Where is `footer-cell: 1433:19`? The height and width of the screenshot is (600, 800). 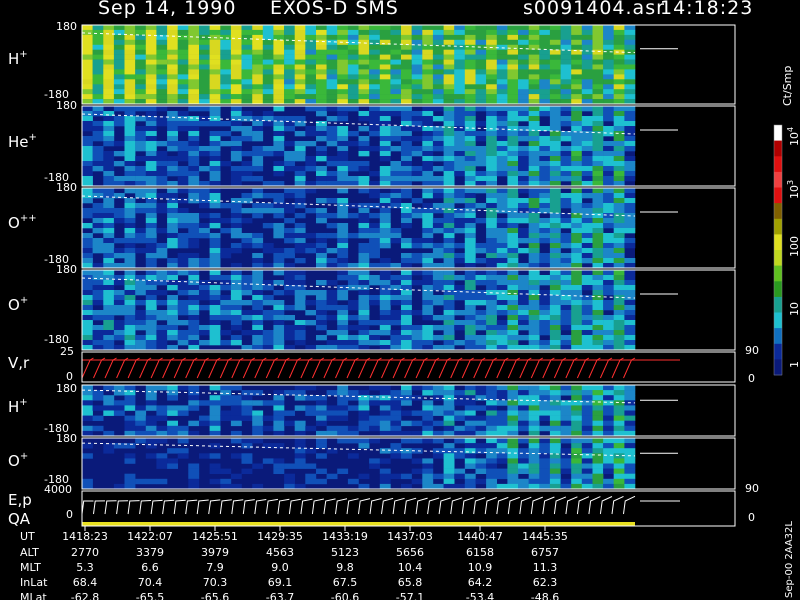 footer-cell: 1433:19 is located at coordinates (345, 536).